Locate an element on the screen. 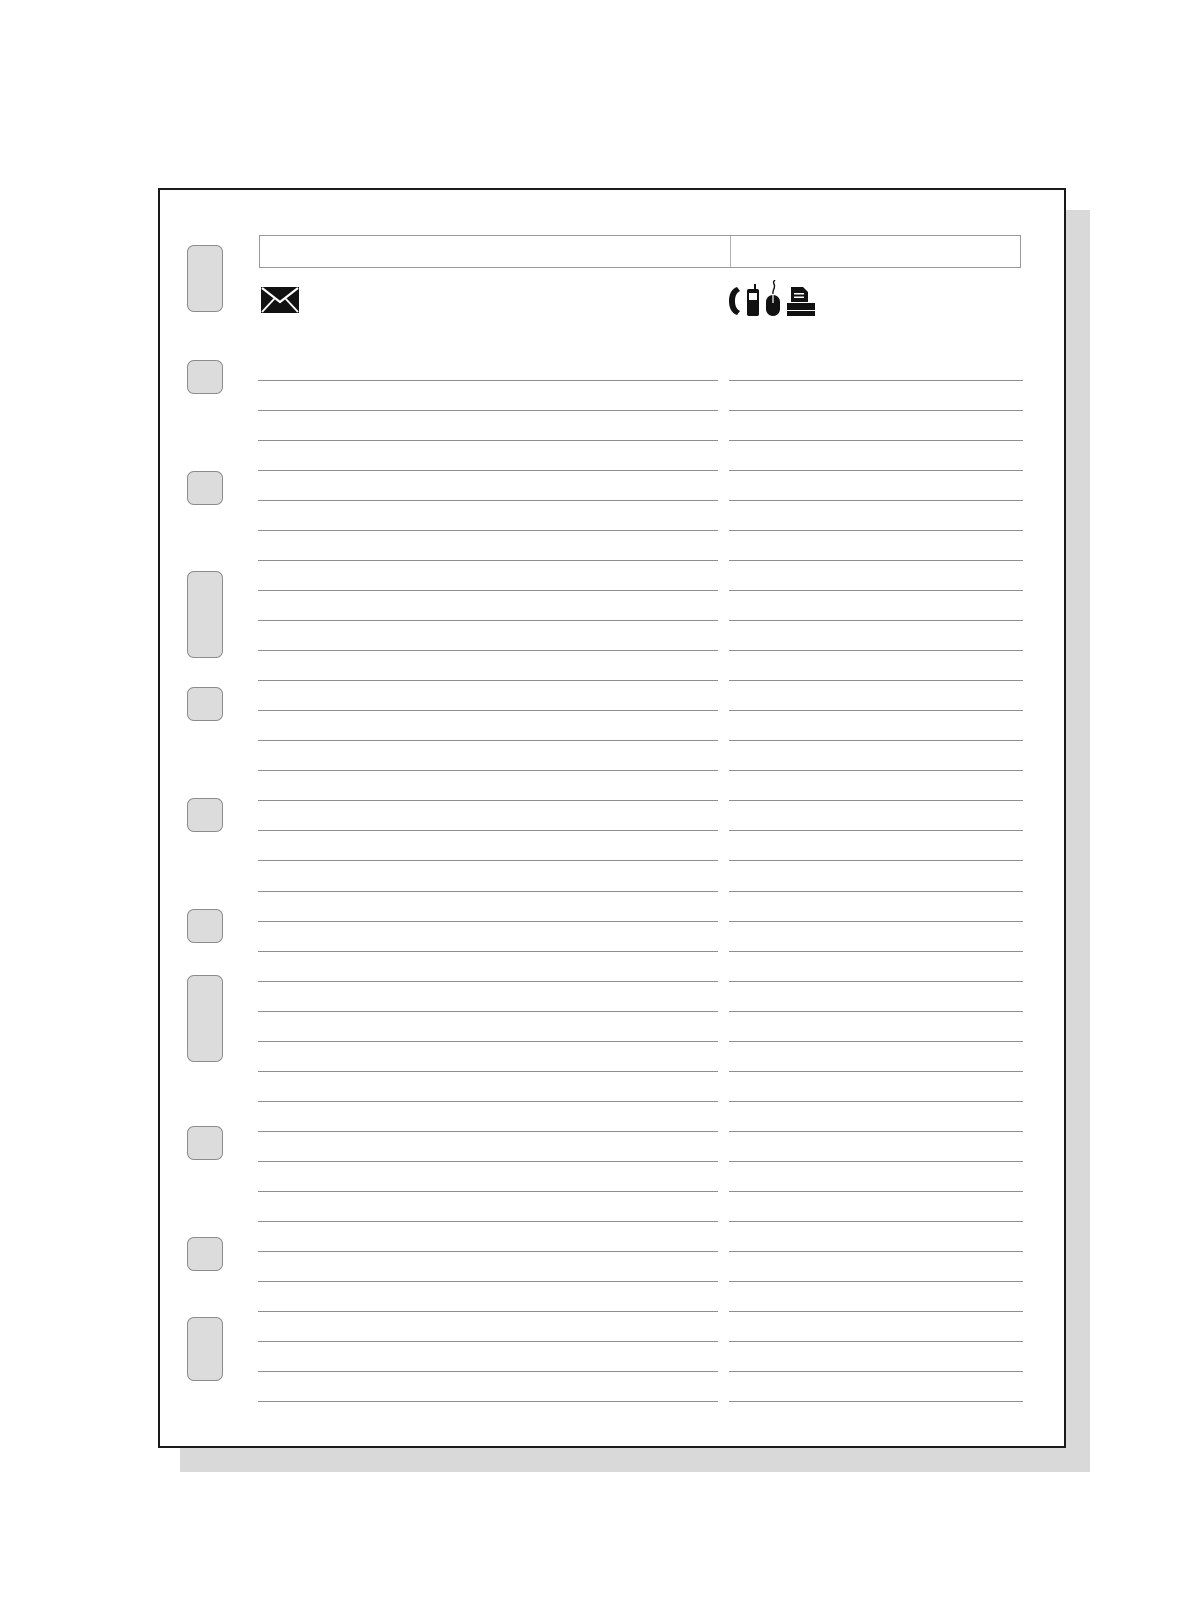  name-field-box is located at coordinates (640, 251).